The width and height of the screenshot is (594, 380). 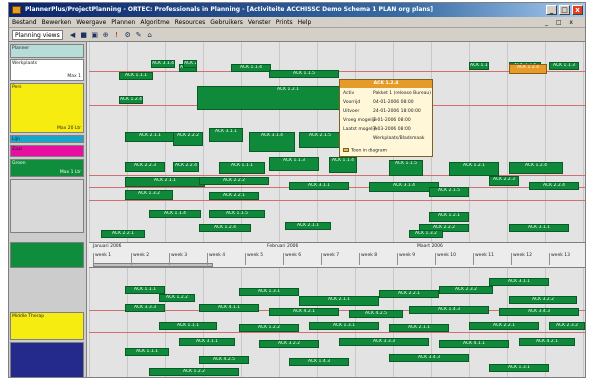 What do you see at coordinates (47, 70) in the screenshot?
I see `resource-row: Werkplaats Max 1` at bounding box center [47, 70].